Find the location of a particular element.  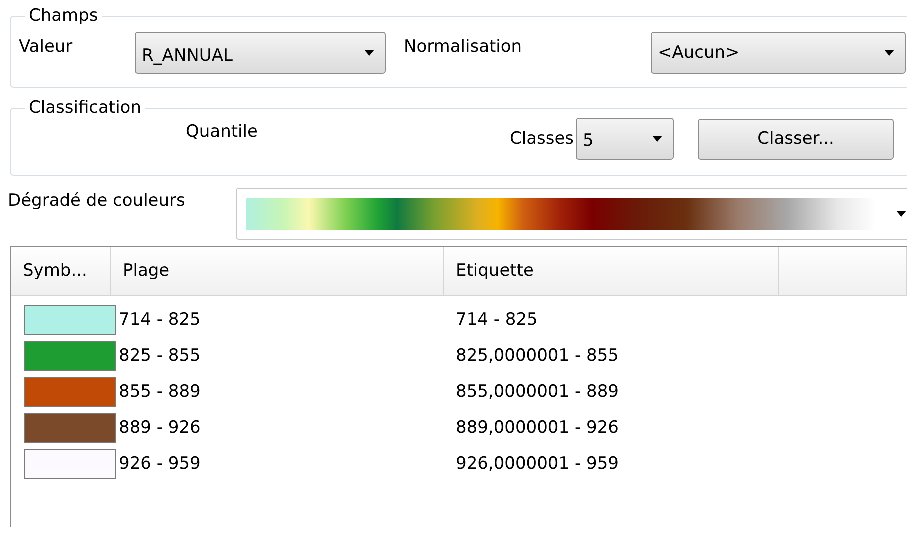

field-label: Normalisation is located at coordinates (464, 47).